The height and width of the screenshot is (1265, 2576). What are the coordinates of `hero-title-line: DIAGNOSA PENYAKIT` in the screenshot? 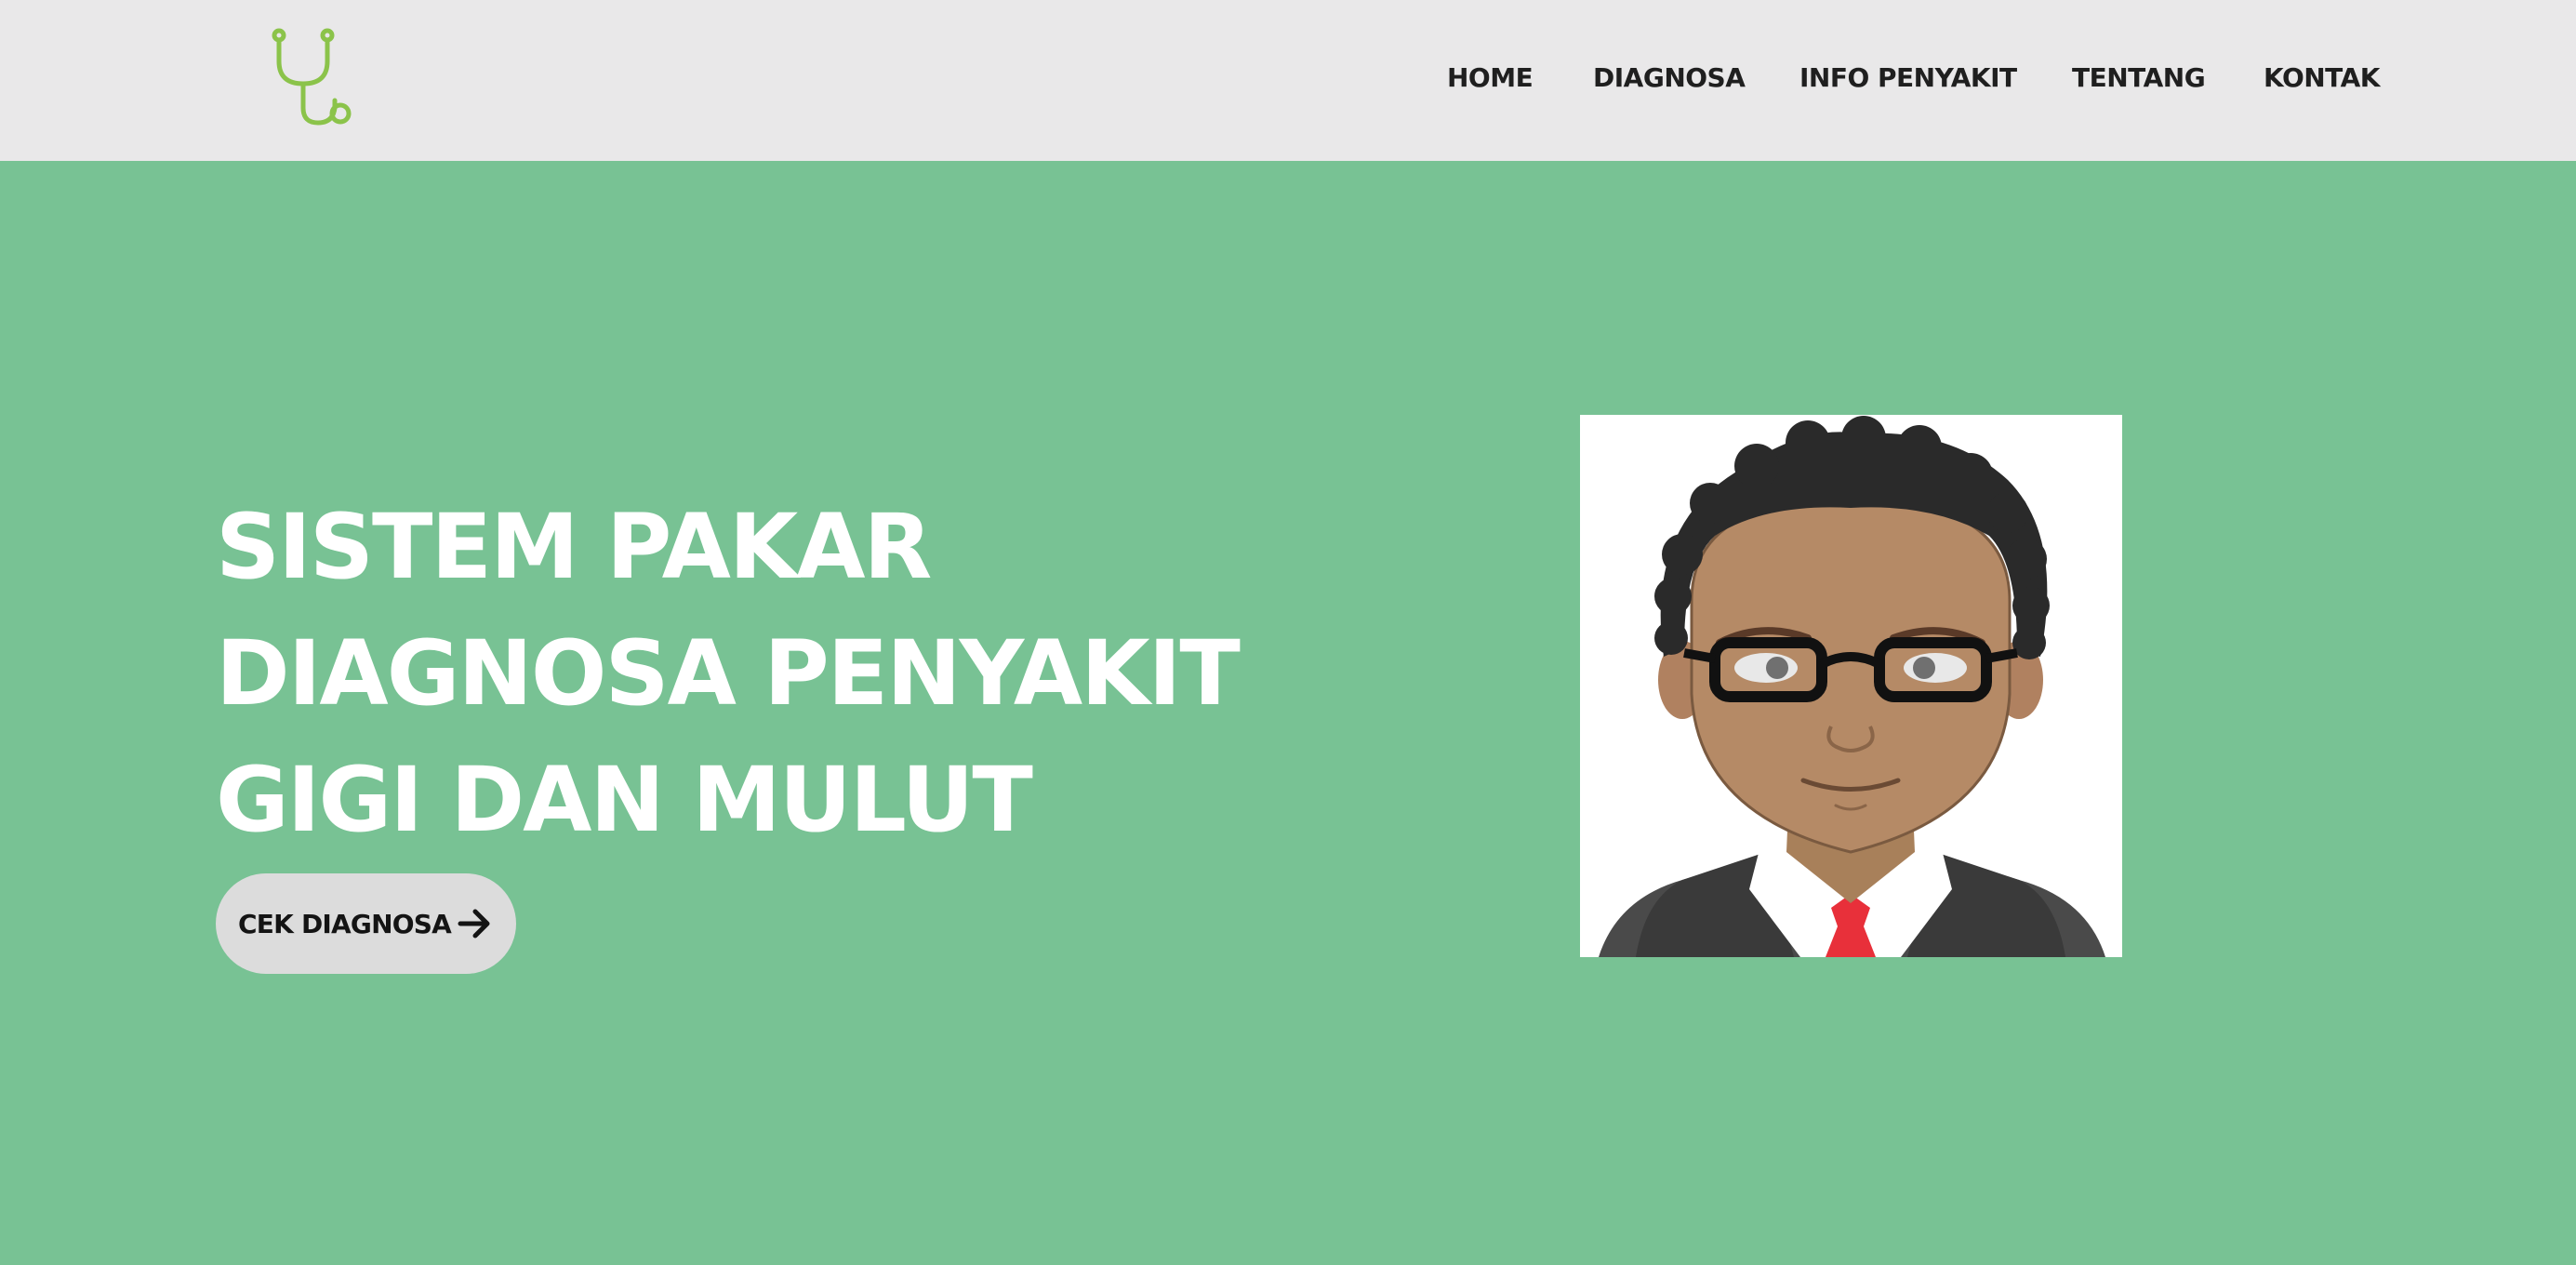 It's located at (728, 673).